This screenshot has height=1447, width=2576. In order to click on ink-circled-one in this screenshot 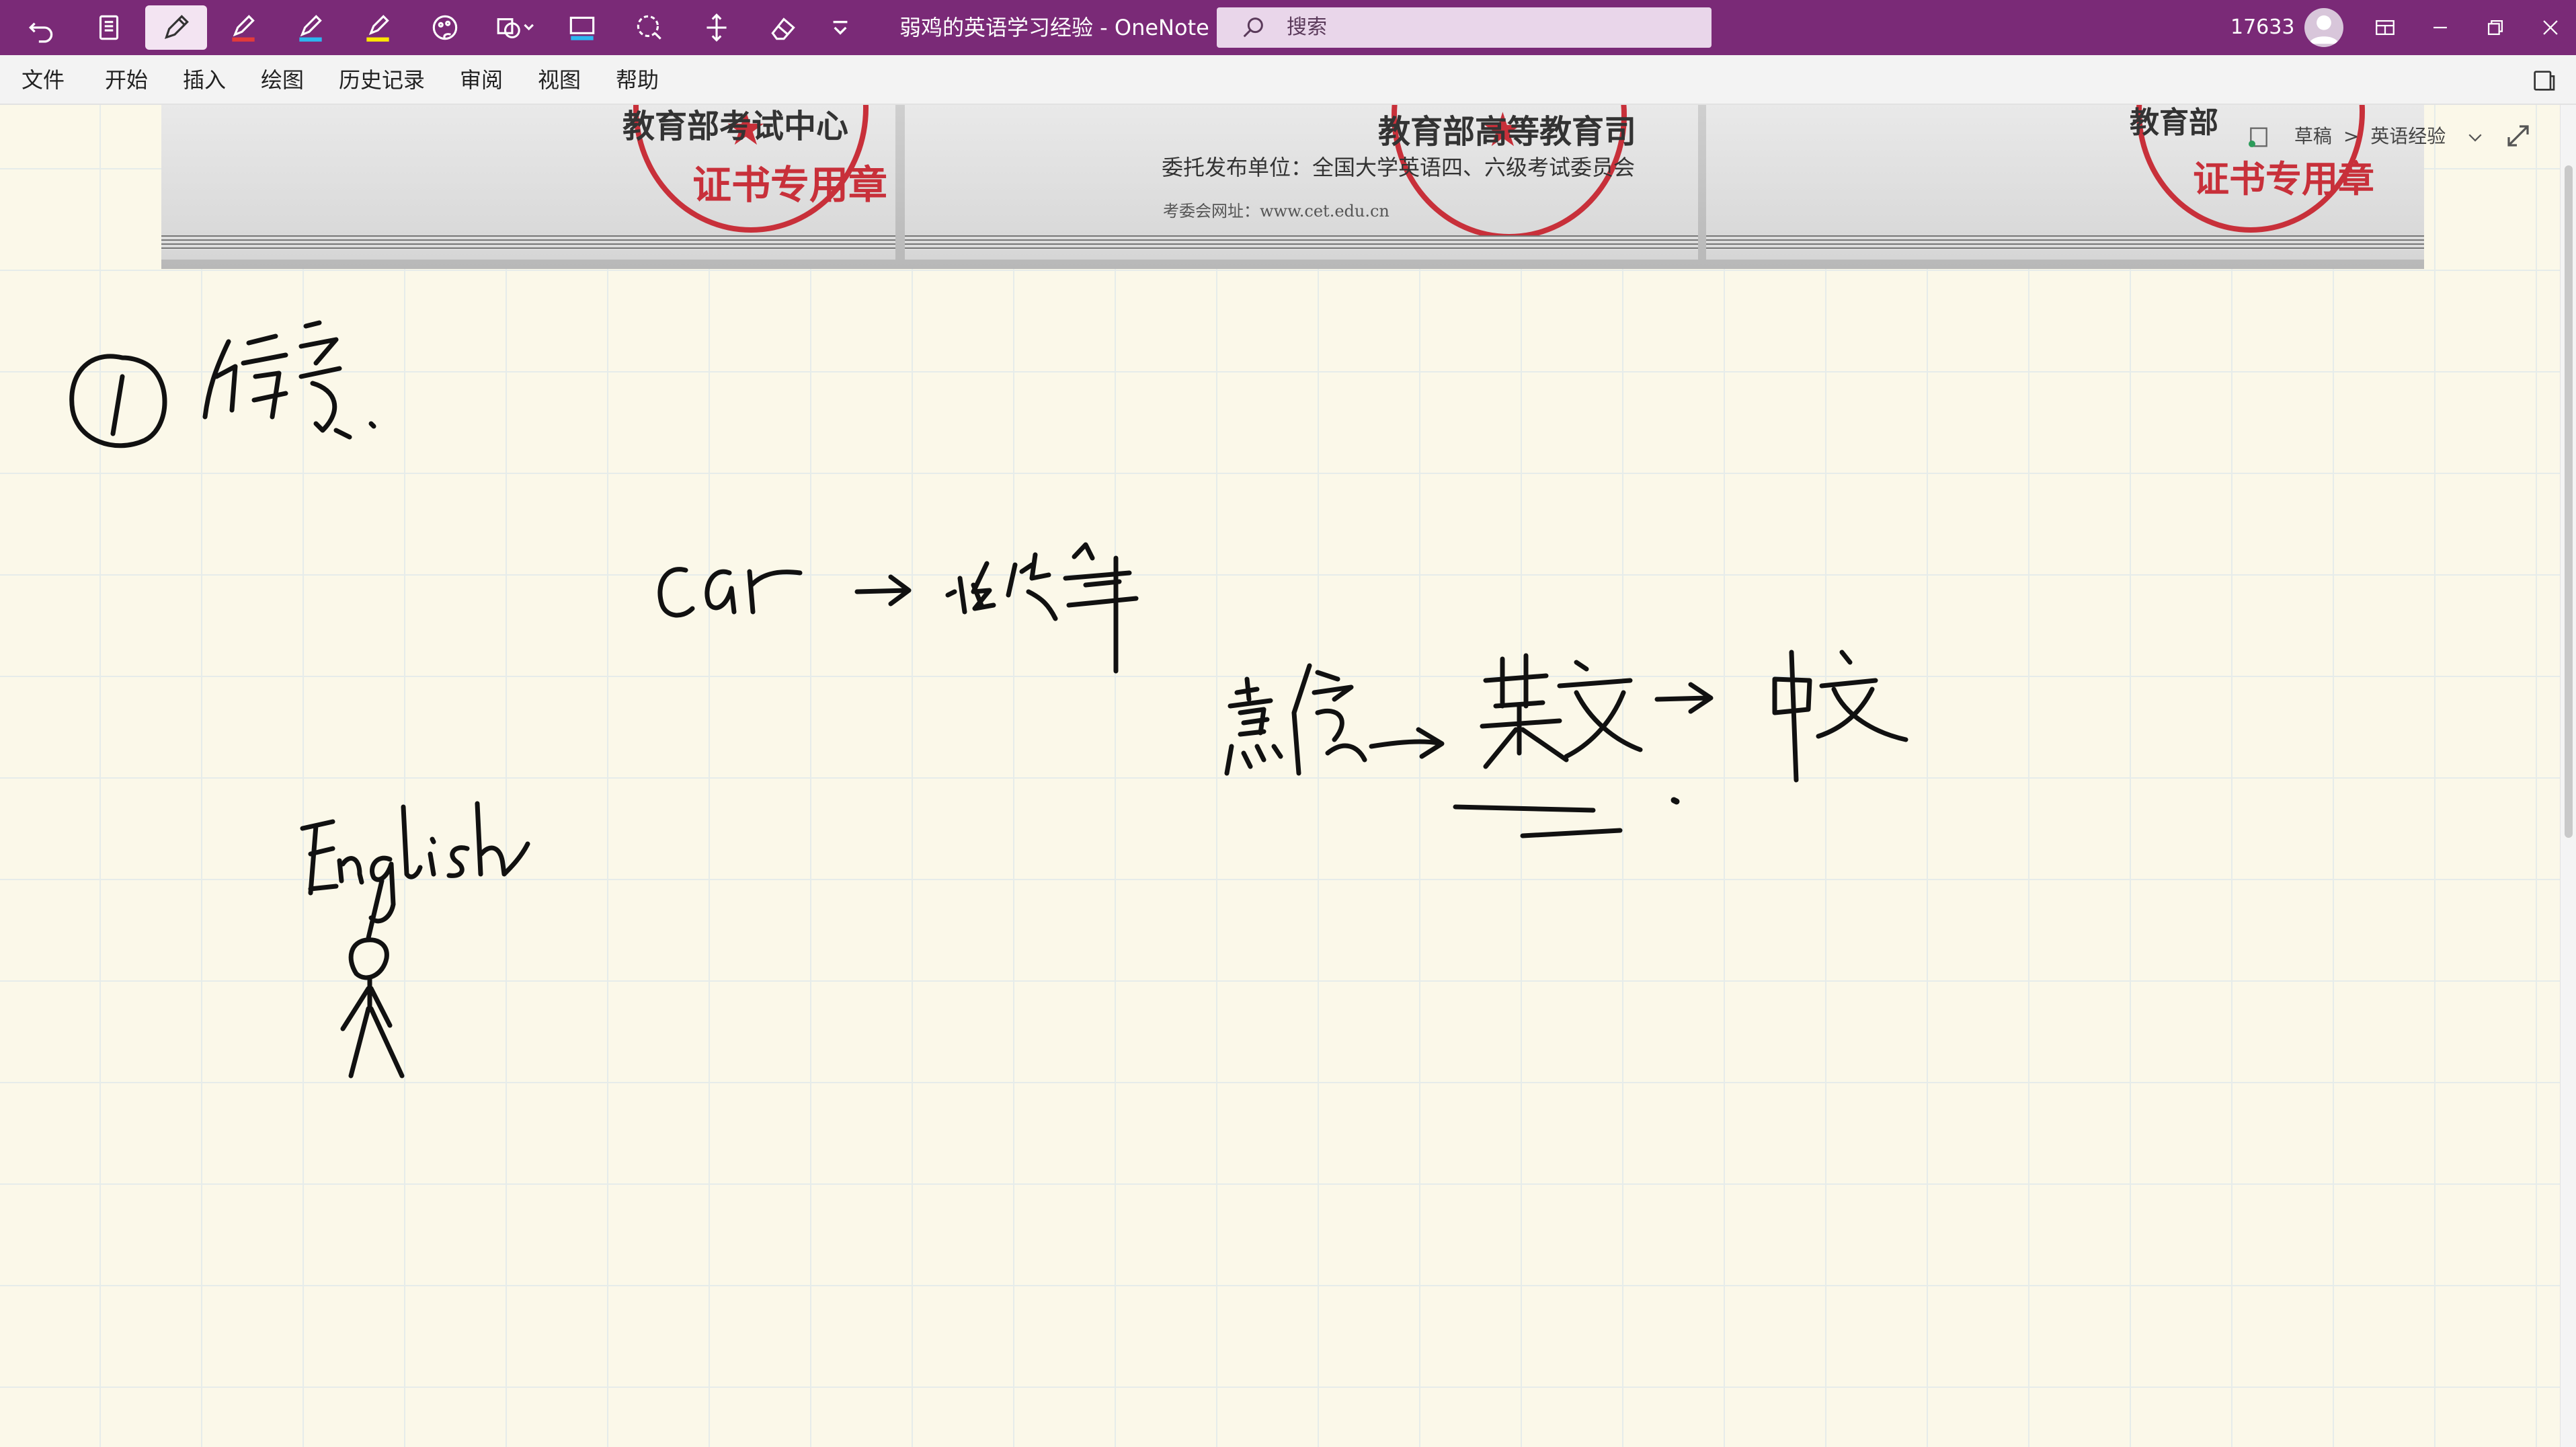, I will do `click(118, 401)`.